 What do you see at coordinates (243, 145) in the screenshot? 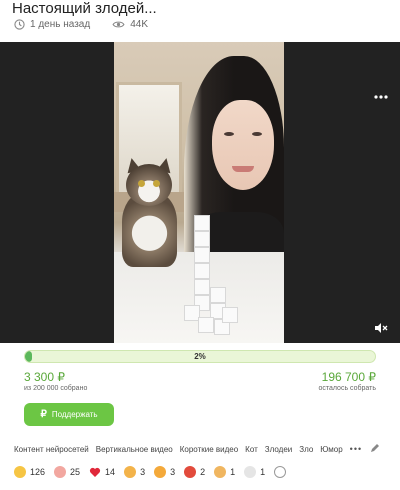
I see `woman-face` at bounding box center [243, 145].